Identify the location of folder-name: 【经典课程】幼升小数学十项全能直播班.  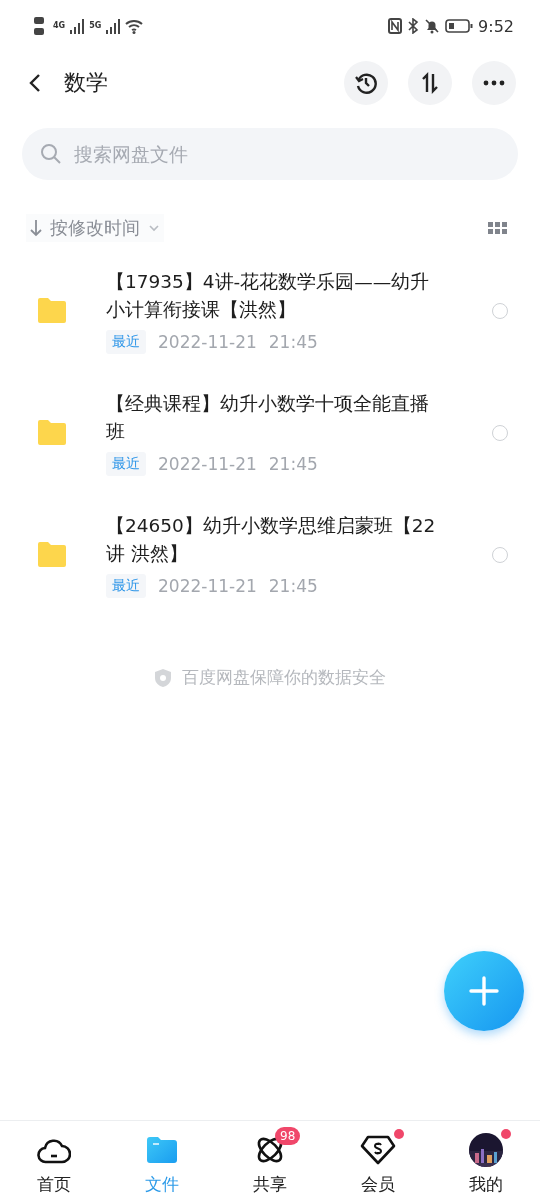
(276, 418).